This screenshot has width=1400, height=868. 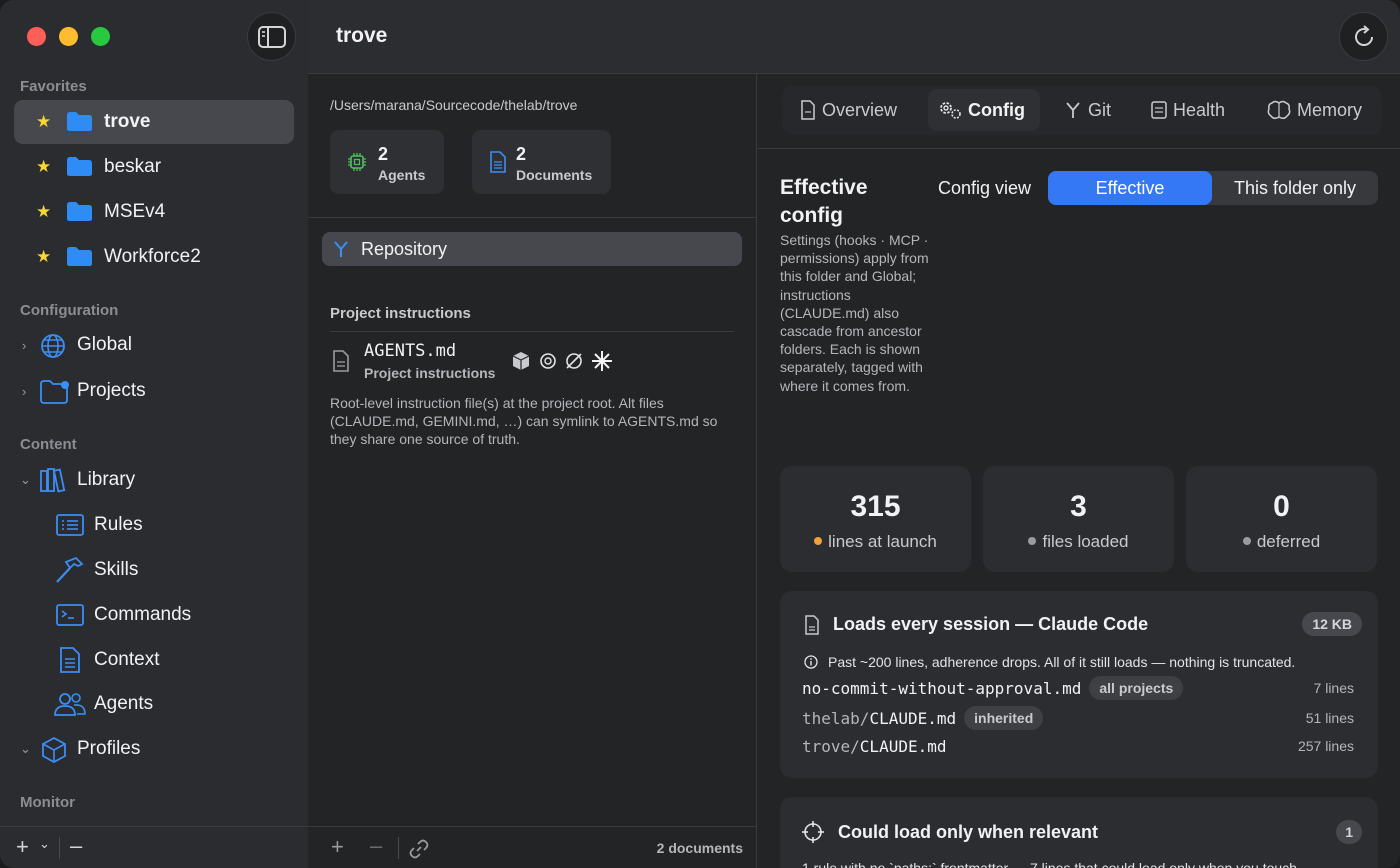 I want to click on agents-stat-card: 2 Agents, so click(x=387, y=162).